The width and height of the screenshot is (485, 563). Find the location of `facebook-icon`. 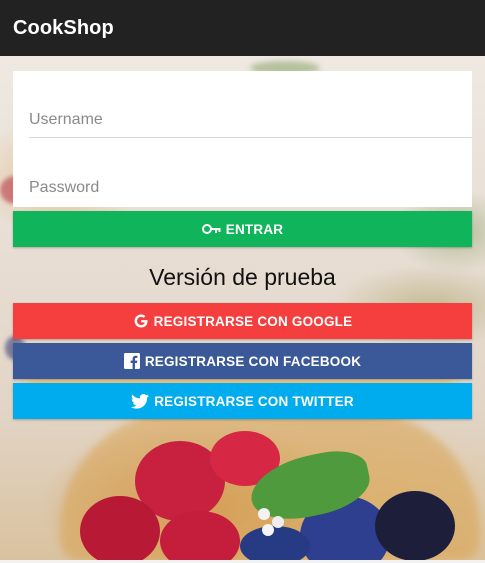

facebook-icon is located at coordinates (131, 361).